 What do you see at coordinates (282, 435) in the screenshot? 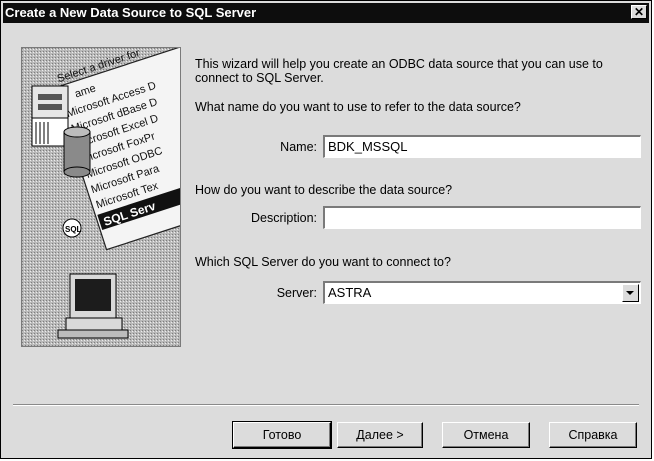
I see `finish-button: Готово` at bounding box center [282, 435].